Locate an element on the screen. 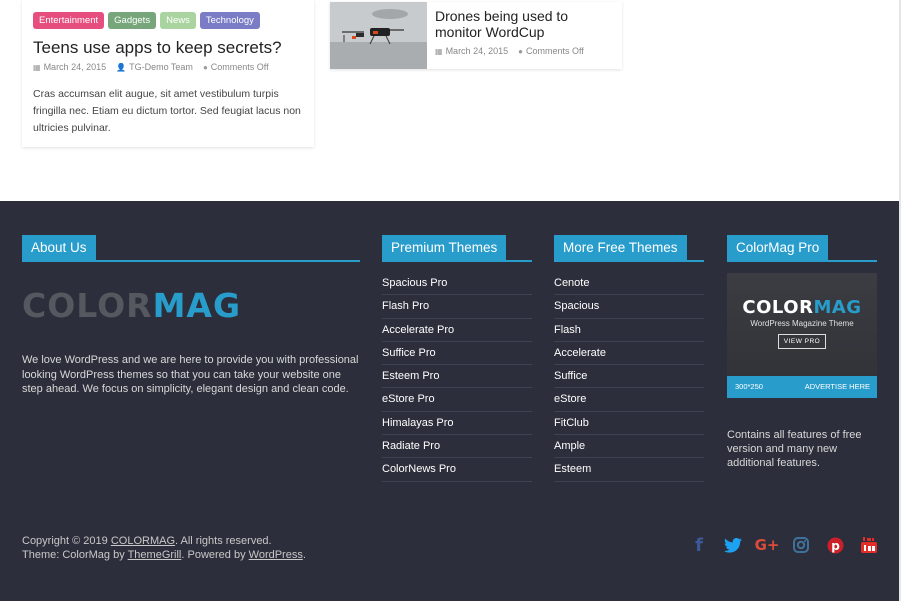  article-title: Teens use apps to keep secrets? is located at coordinates (157, 48).